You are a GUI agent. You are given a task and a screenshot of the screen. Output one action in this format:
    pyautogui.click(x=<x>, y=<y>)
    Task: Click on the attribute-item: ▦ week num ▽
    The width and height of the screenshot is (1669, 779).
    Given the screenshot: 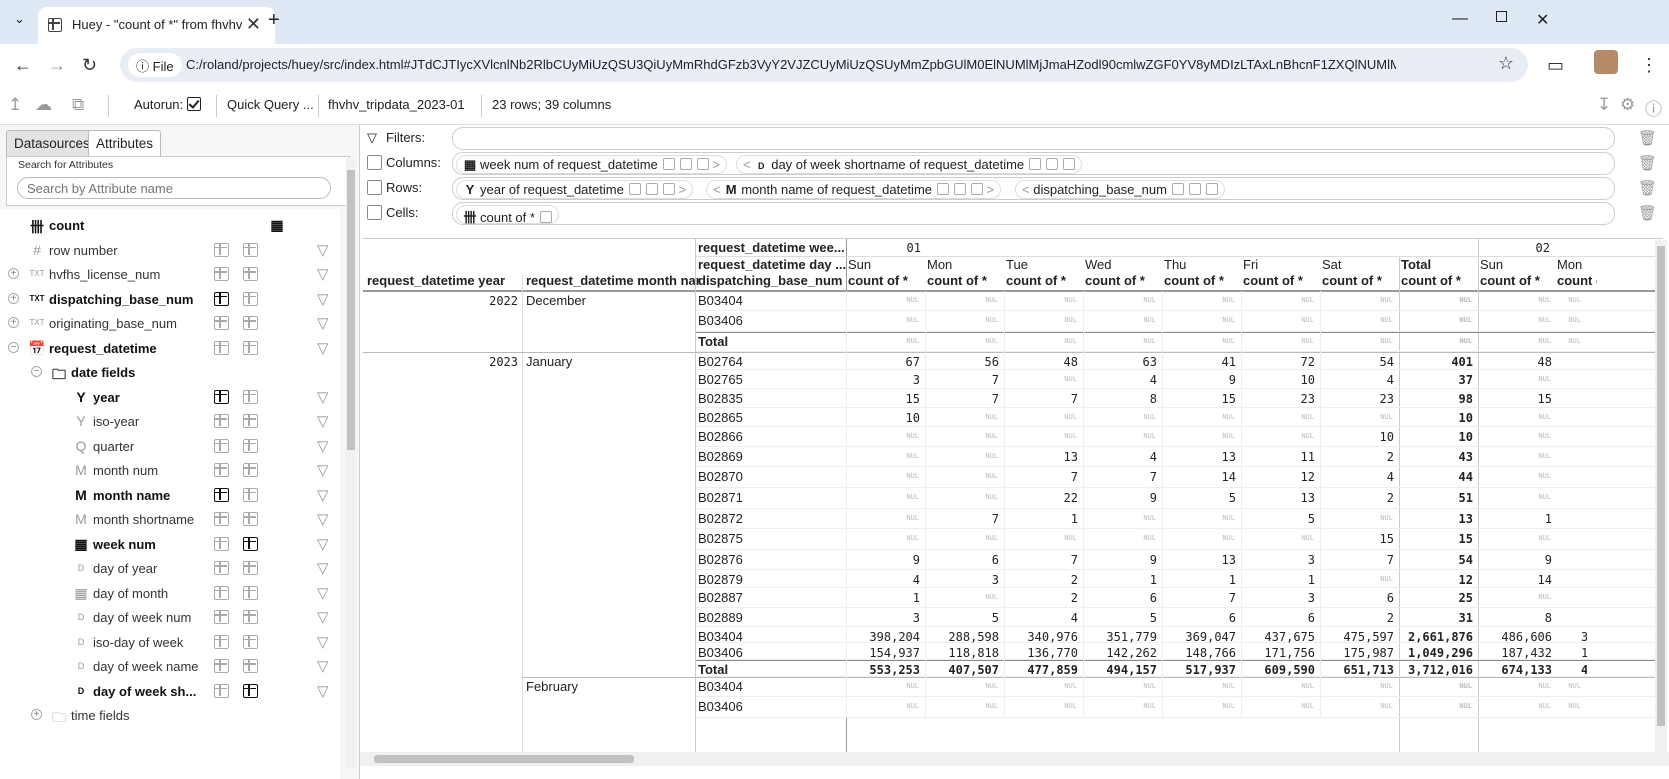 What is the action you would take?
    pyautogui.click(x=170, y=545)
    